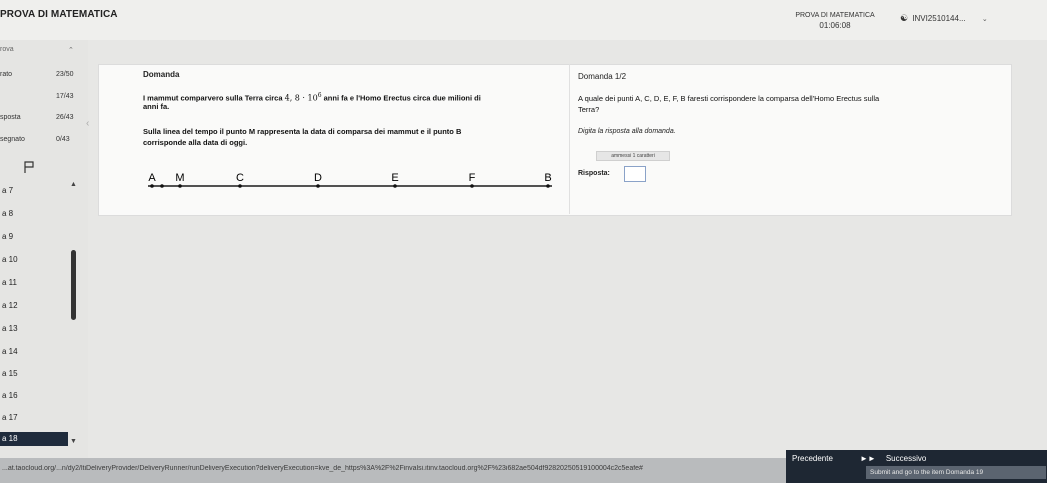 The width and height of the screenshot is (1047, 483). What do you see at coordinates (29, 167) in the screenshot?
I see `flag-icon` at bounding box center [29, 167].